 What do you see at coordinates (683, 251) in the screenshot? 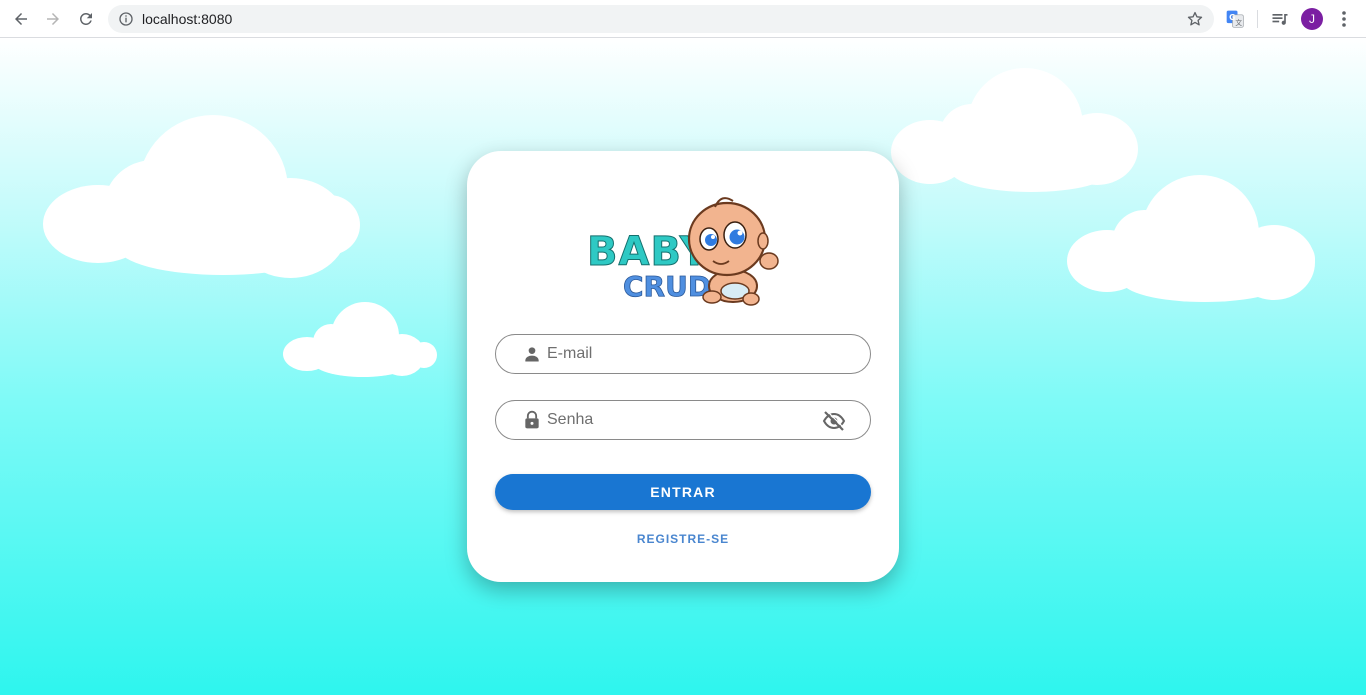
I see `baby-crud-logo: BABY CRUD` at bounding box center [683, 251].